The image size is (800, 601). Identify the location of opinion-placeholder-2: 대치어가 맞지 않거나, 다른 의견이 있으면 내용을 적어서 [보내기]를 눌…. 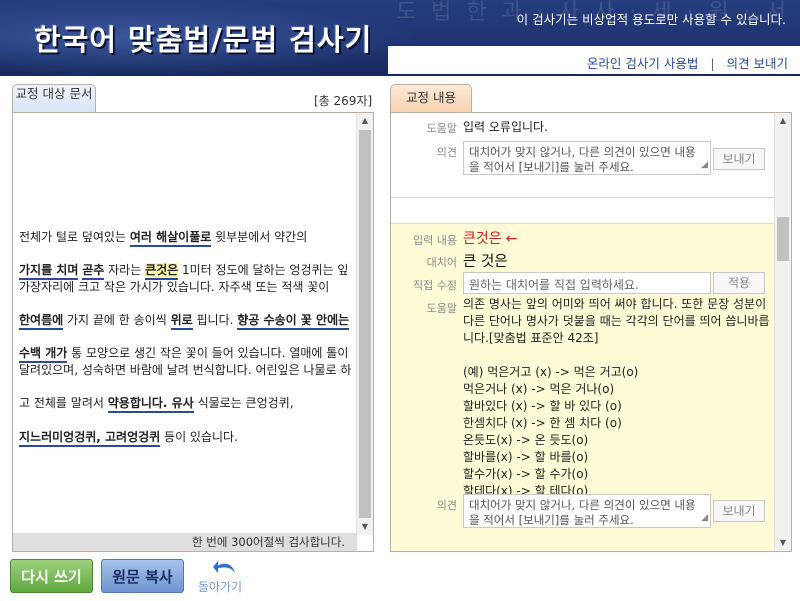
(582, 512).